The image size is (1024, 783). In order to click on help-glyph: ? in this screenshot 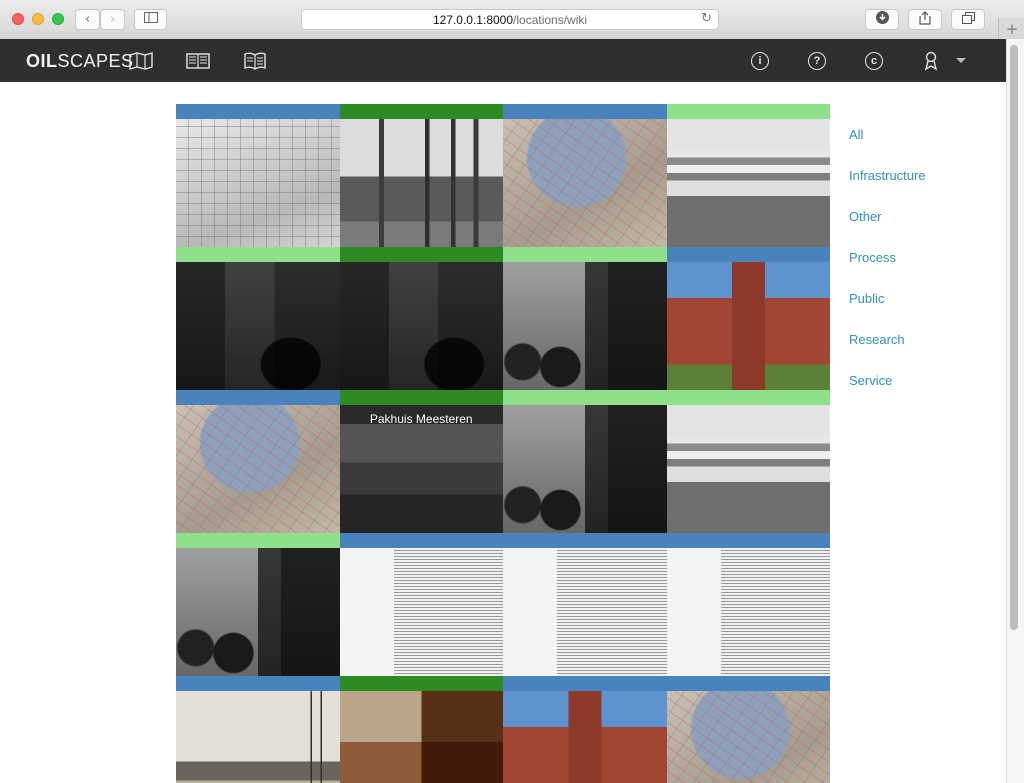, I will do `click(817, 61)`.